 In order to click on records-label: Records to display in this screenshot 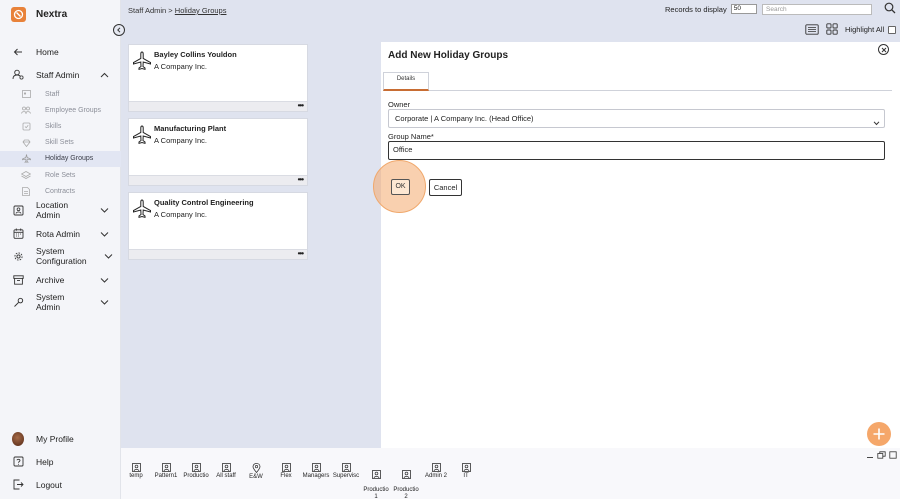, I will do `click(696, 9)`.